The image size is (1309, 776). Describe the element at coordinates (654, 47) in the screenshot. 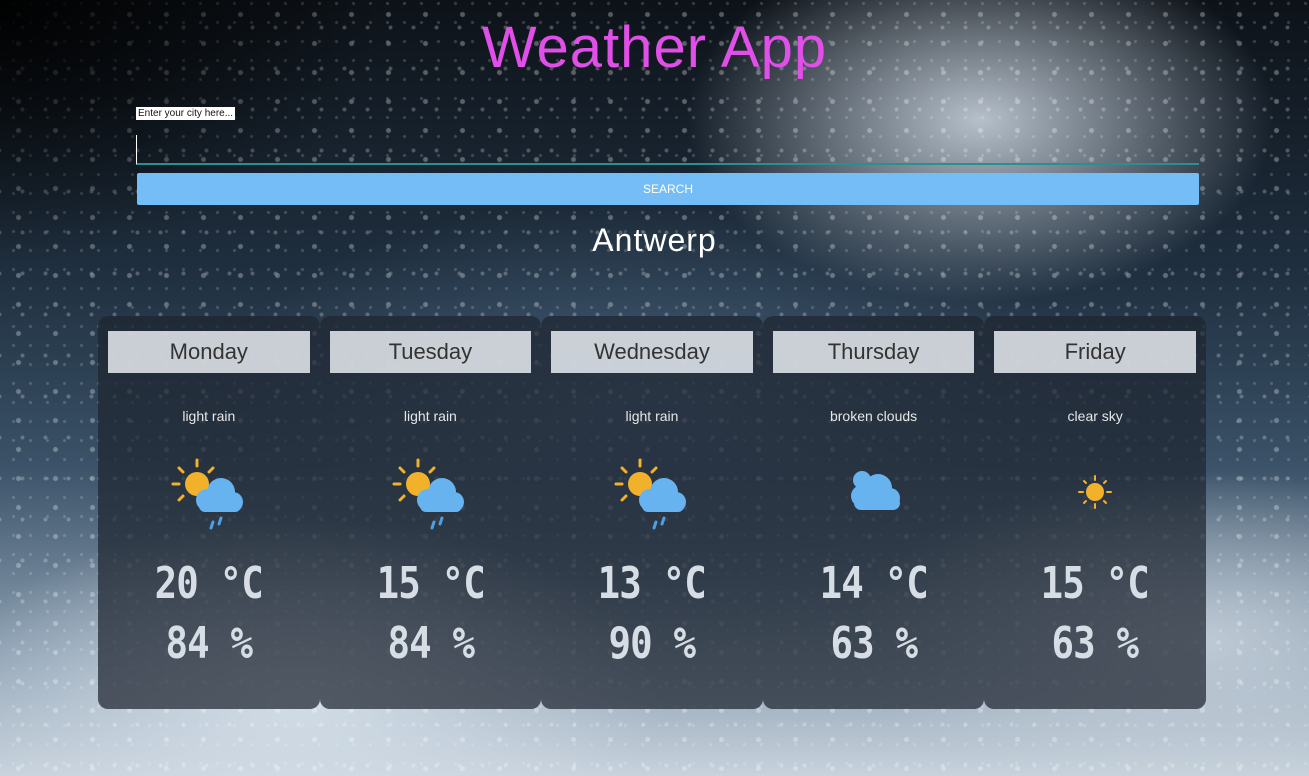

I see `app-title: Weather App` at that location.